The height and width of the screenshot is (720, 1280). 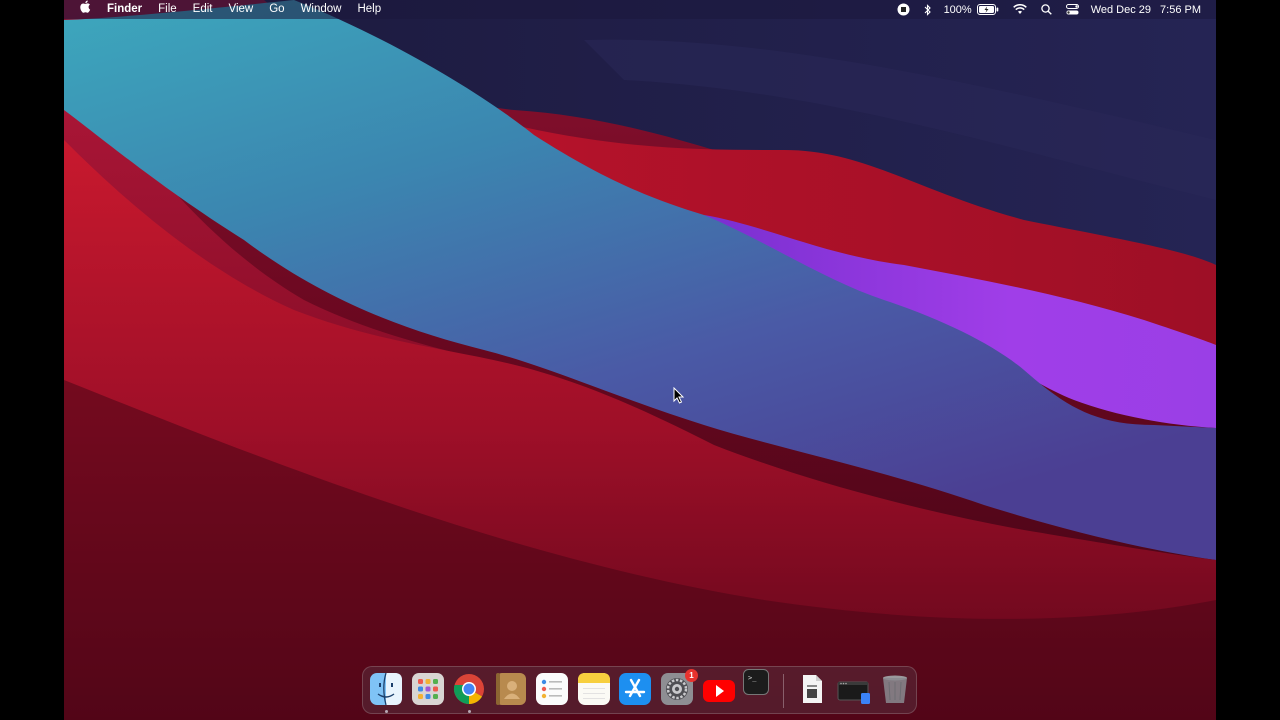 I want to click on dock-finder, so click(x=386, y=689).